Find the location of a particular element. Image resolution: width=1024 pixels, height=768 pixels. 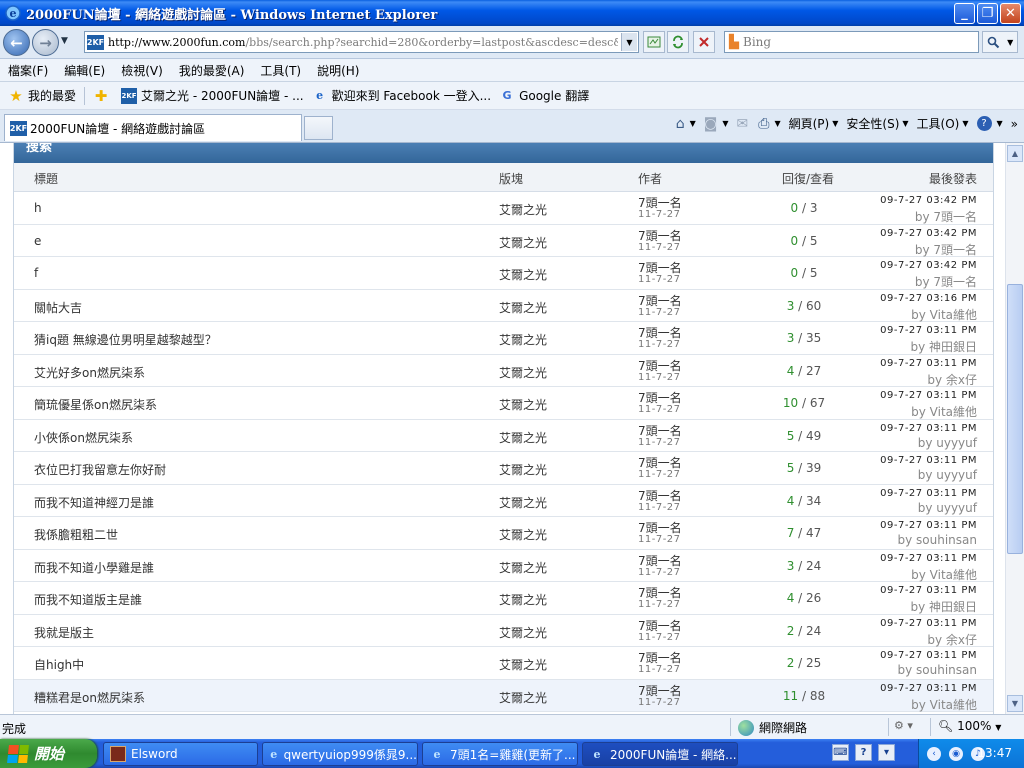

menu-file: 檔案(F) is located at coordinates (28, 70).